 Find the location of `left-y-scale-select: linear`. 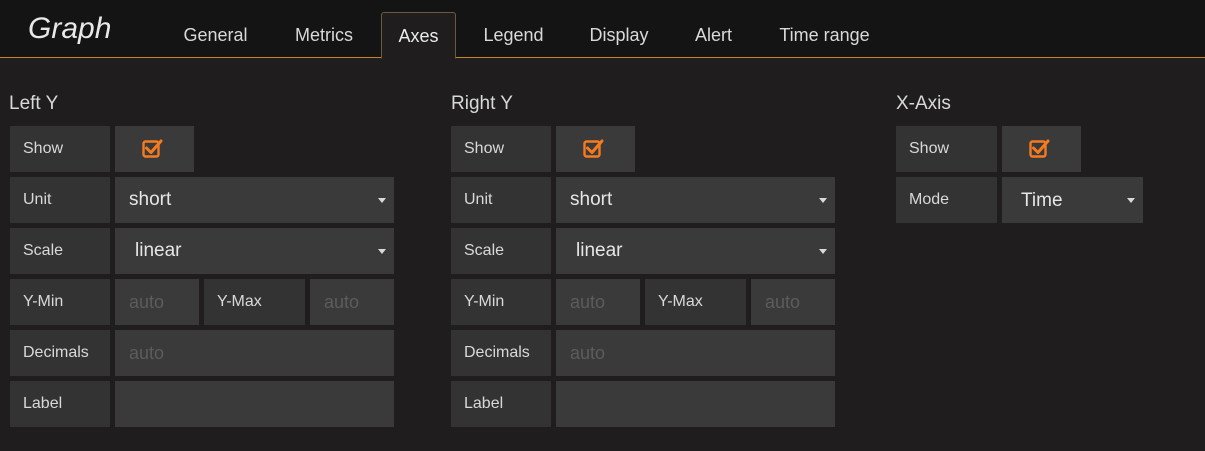

left-y-scale-select: linear is located at coordinates (254, 251).